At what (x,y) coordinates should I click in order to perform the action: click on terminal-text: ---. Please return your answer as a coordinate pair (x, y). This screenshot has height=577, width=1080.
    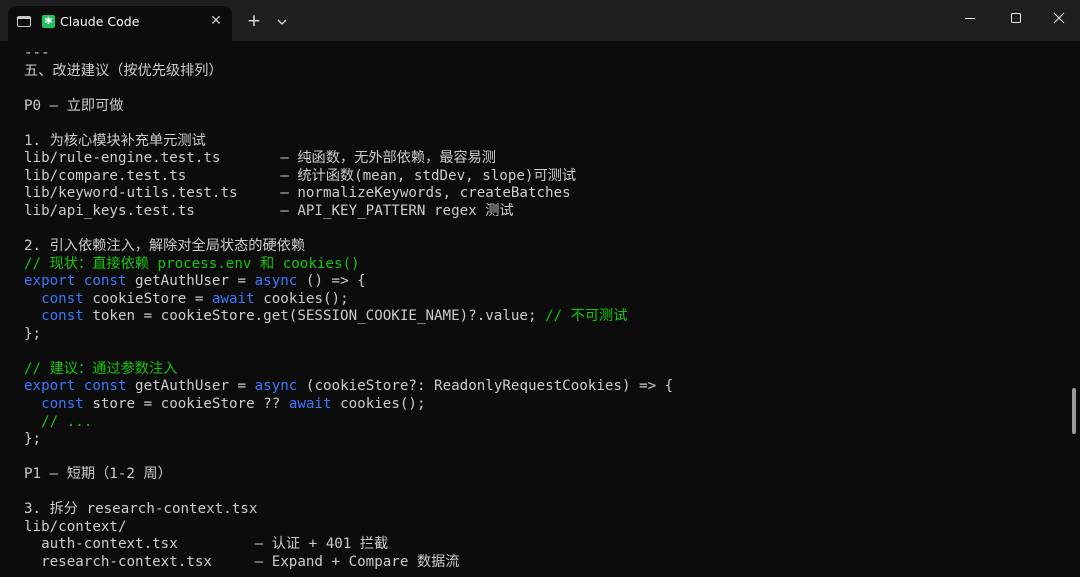
    Looking at the image, I should click on (37, 53).